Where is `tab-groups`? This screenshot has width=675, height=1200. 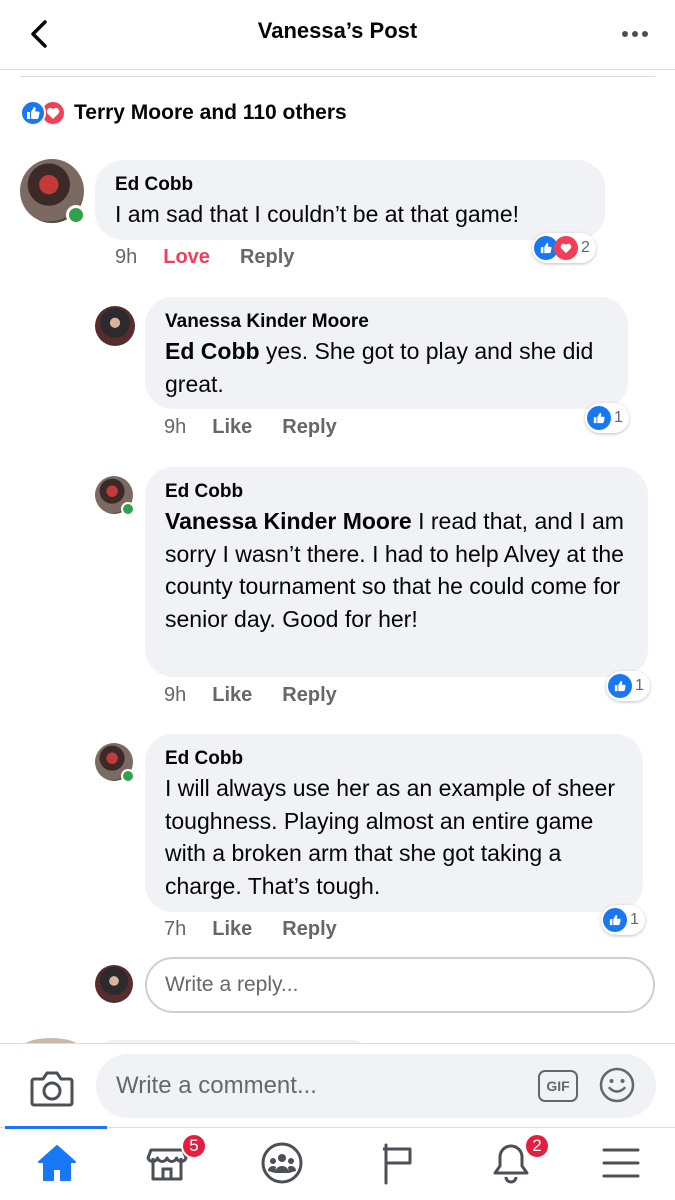
tab-groups is located at coordinates (282, 1163).